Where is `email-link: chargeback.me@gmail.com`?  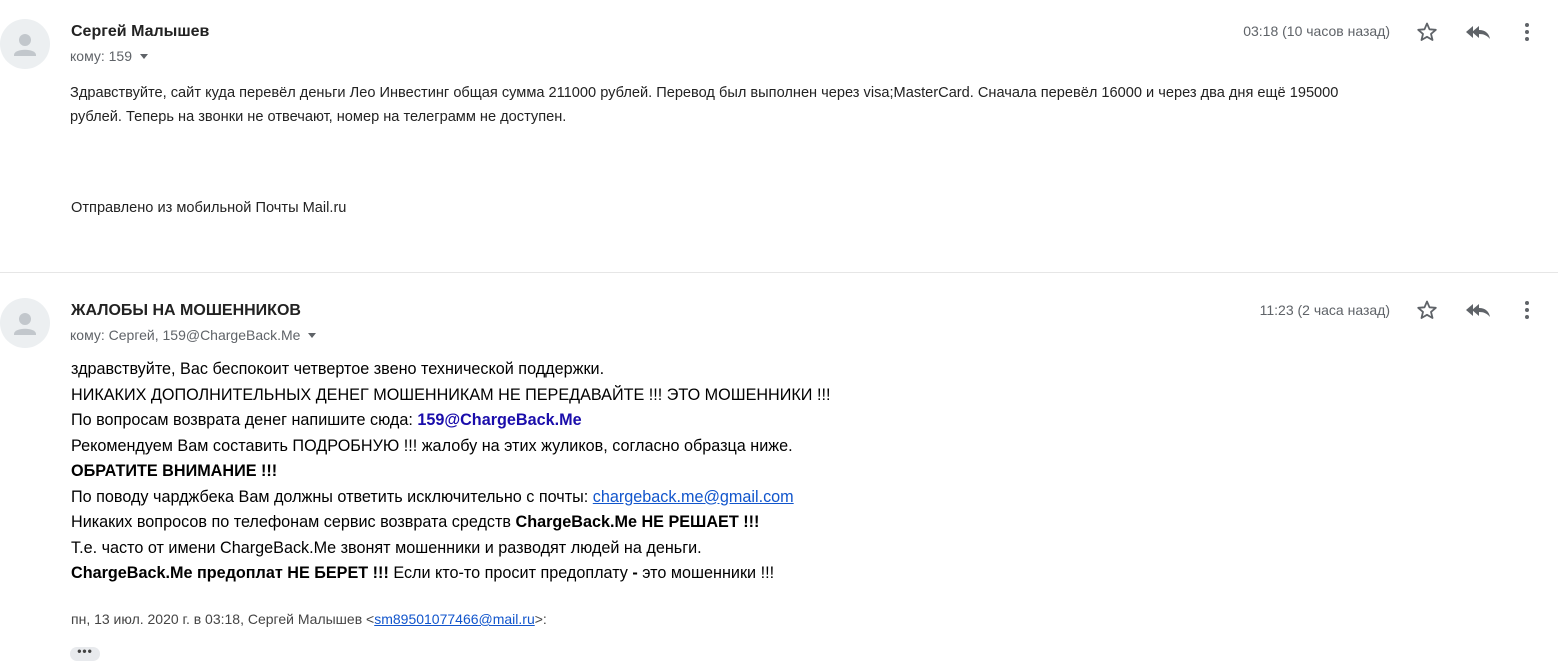
email-link: chargeback.me@gmail.com is located at coordinates (693, 497).